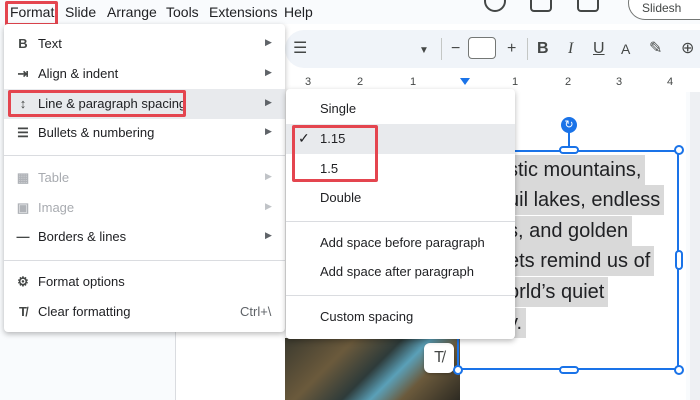  What do you see at coordinates (570, 231) in the screenshot?
I see `slide-text-line: s, and golden` at bounding box center [570, 231].